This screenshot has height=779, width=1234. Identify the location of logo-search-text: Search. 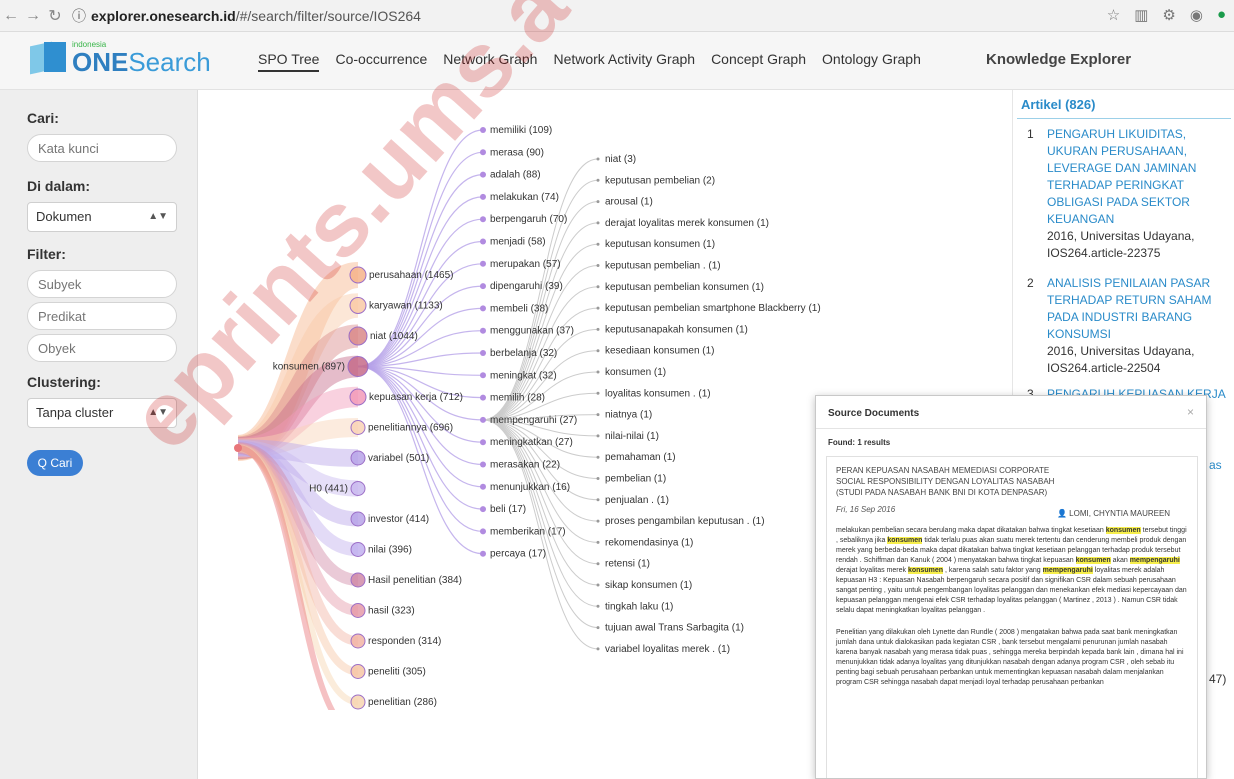
(169, 62).